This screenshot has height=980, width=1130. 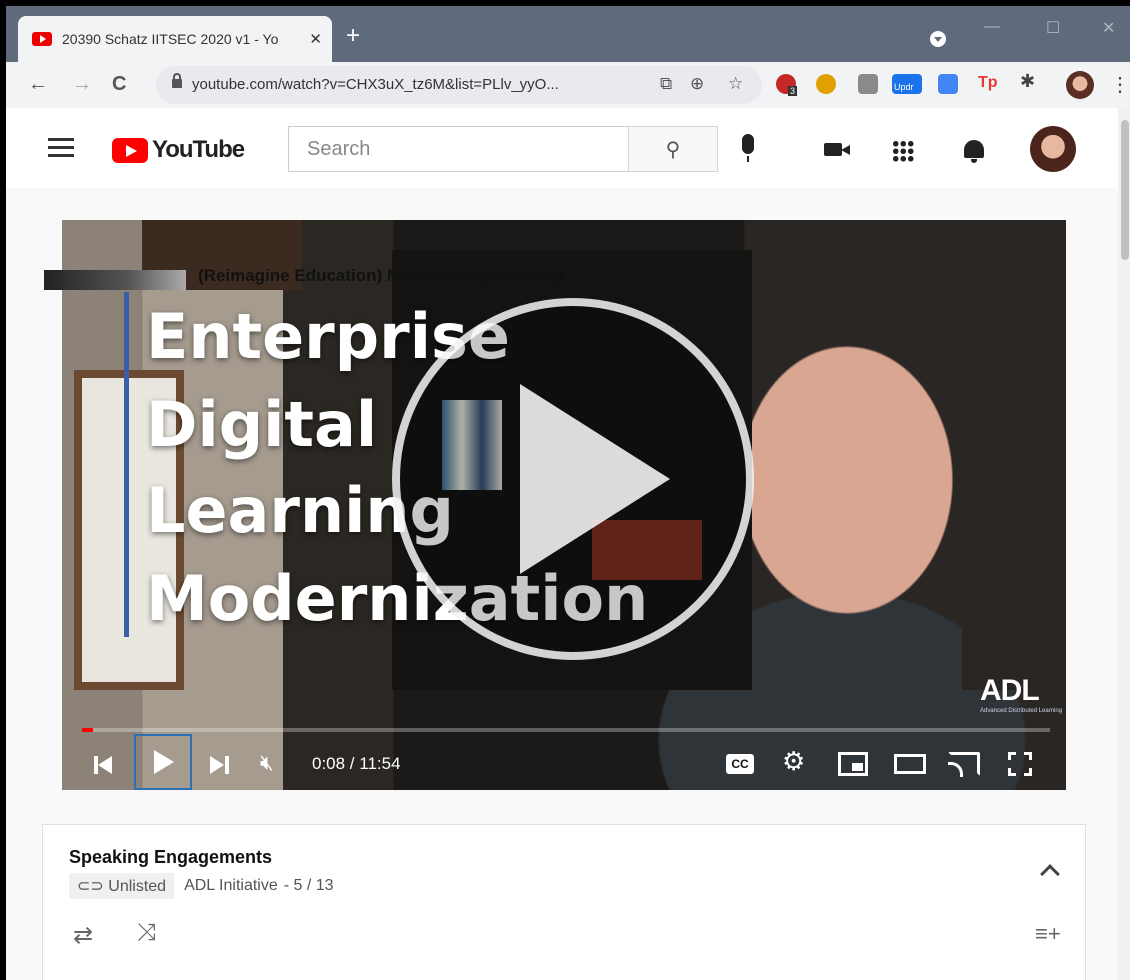 I want to click on link-icon: ⊂⊃, so click(x=93, y=886).